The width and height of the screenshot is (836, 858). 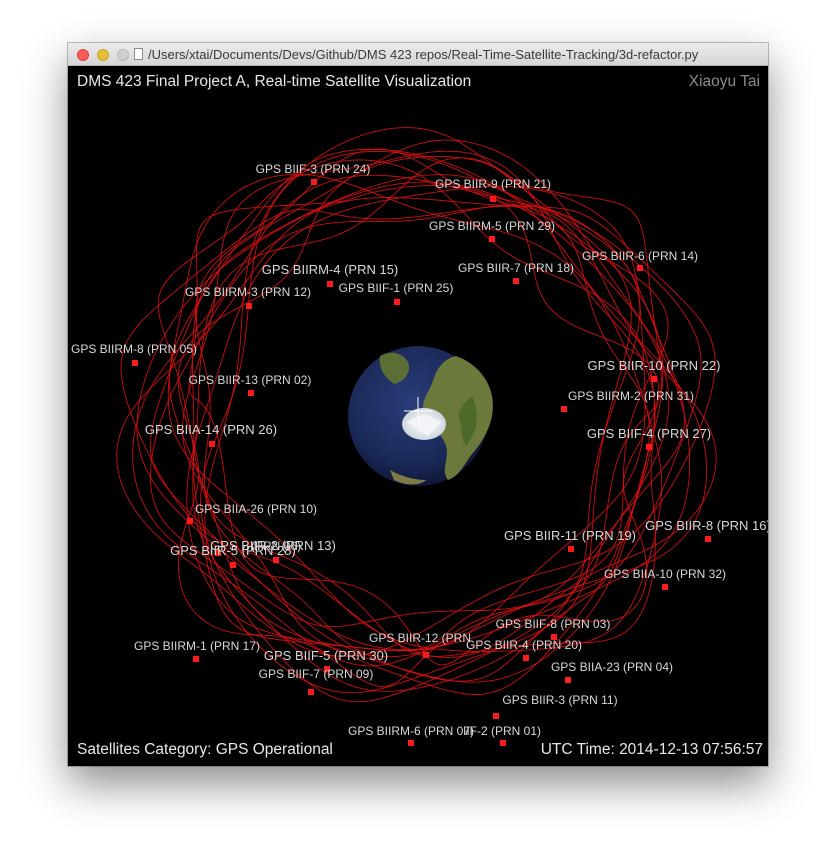 What do you see at coordinates (211, 429) in the screenshot?
I see `satellite-label: GPS BIIA-14 (PRN 26)` at bounding box center [211, 429].